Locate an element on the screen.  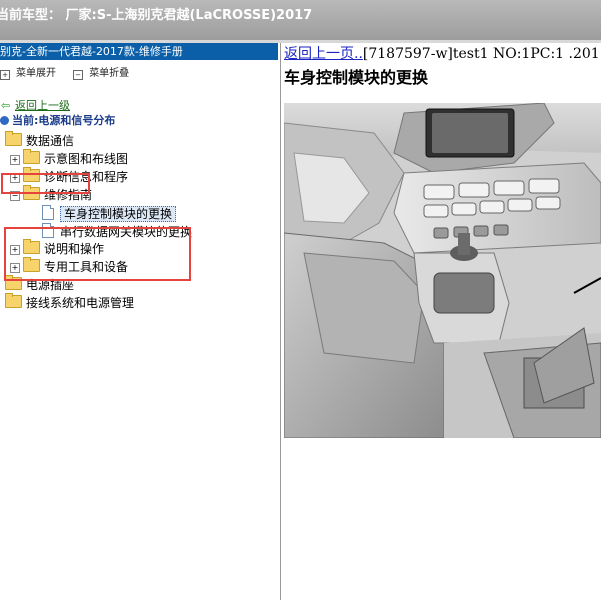
current-vehicle-title: 当前车型： 厂家:S-上海别克君越(LaCROSSE)2017 is located at coordinates (156, 15).